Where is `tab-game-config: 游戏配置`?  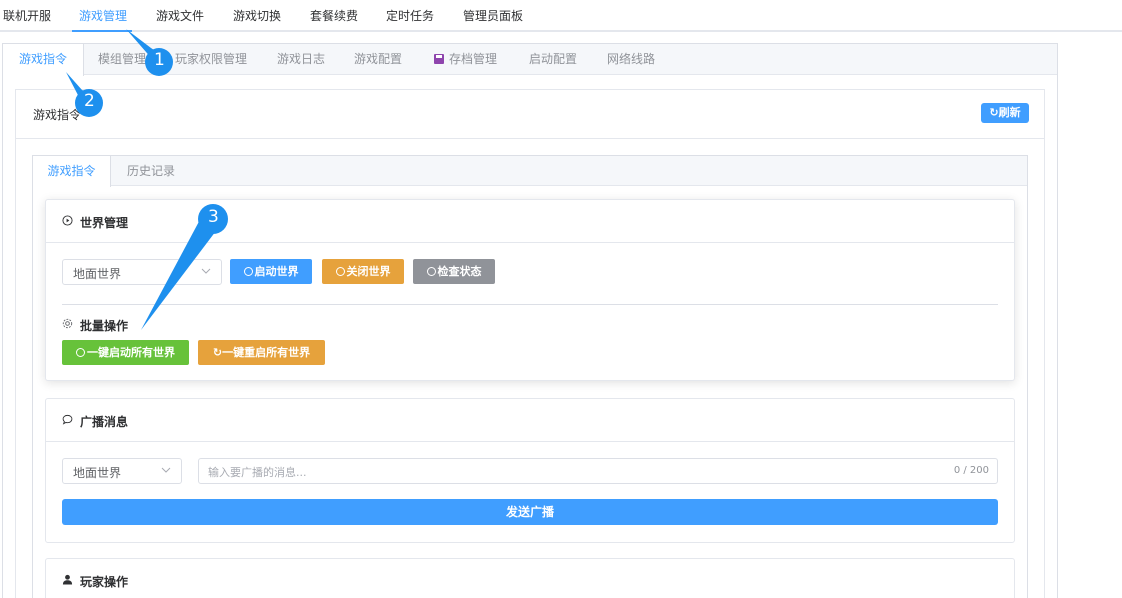 tab-game-config: 游戏配置 is located at coordinates (378, 59).